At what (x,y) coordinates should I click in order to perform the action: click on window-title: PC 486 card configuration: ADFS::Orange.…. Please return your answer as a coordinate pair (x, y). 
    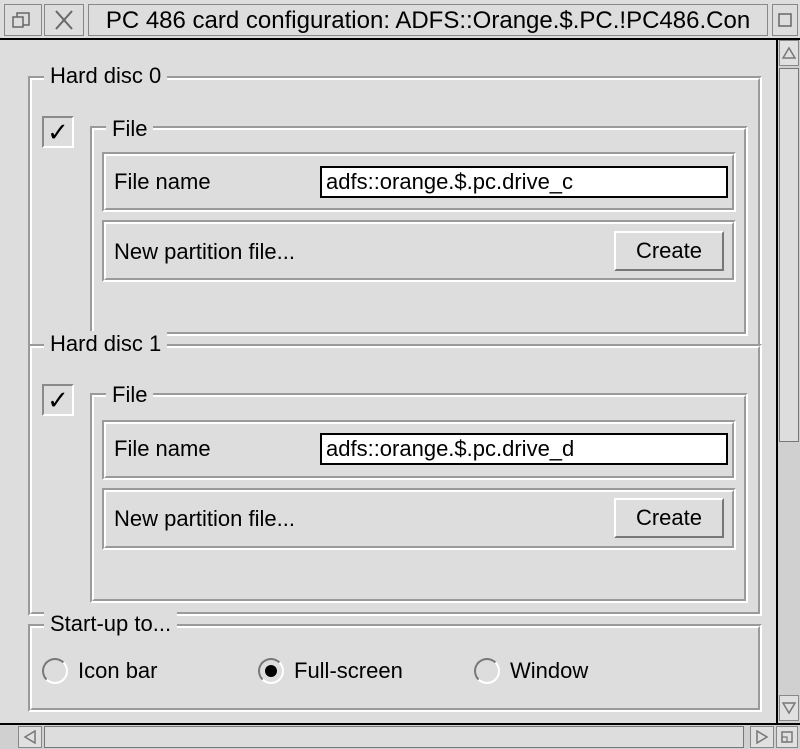
    Looking at the image, I should click on (428, 20).